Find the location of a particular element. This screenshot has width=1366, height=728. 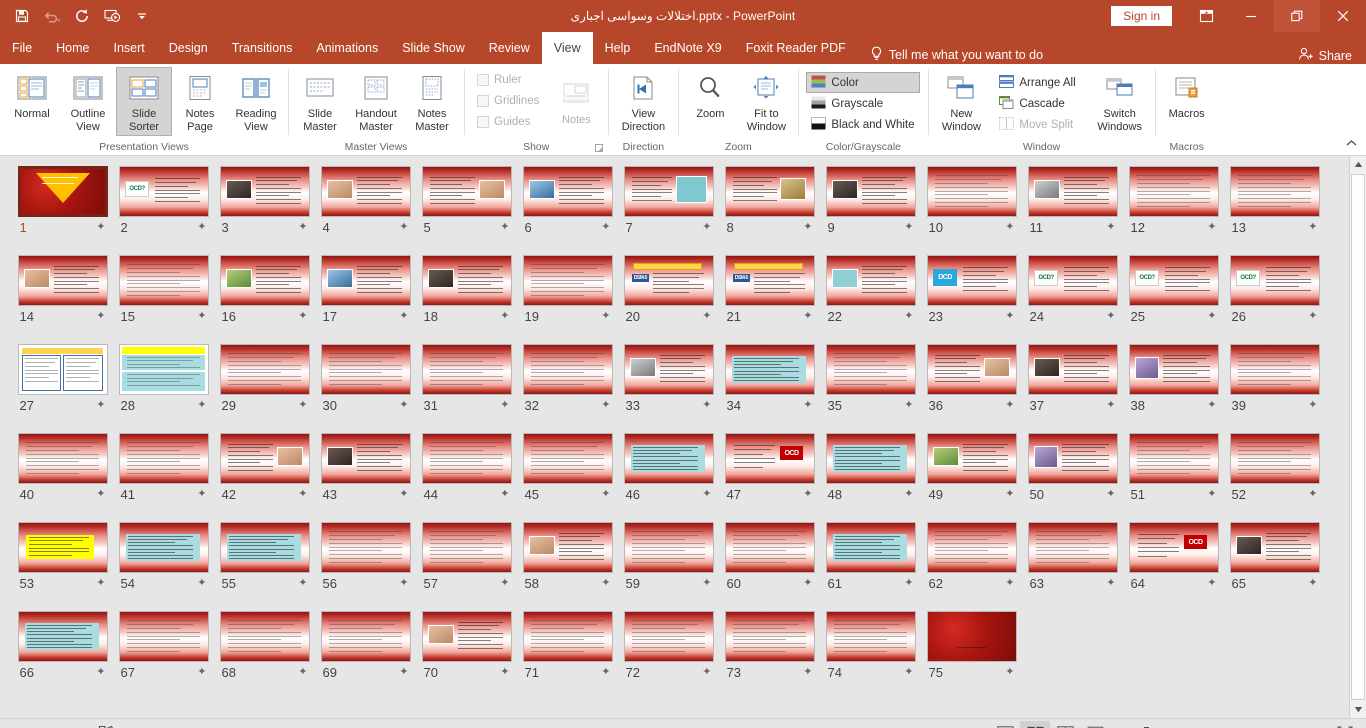

slide-thumbnail-cell: 49 ✦ is located at coordinates (971, 477).